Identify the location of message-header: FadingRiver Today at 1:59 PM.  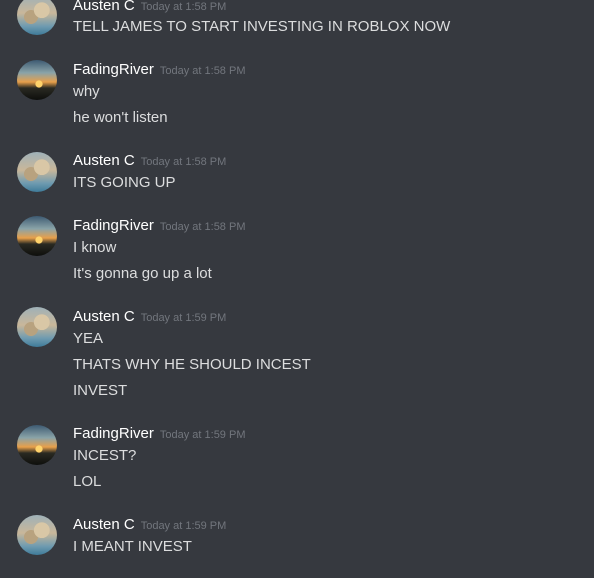
(159, 434).